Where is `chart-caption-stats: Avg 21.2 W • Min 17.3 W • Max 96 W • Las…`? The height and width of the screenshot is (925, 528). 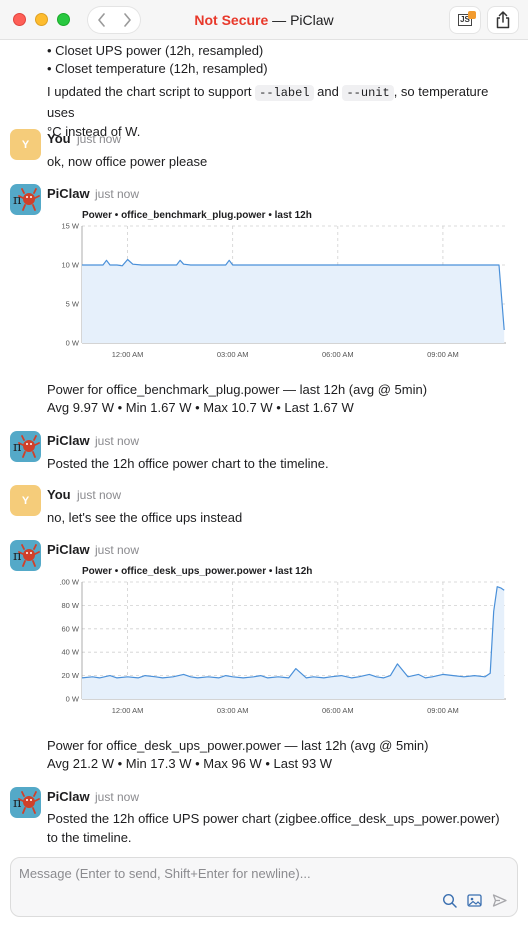 chart-caption-stats: Avg 21.2 W • Min 17.3 W • Max 96 W • Las… is located at coordinates (190, 763).